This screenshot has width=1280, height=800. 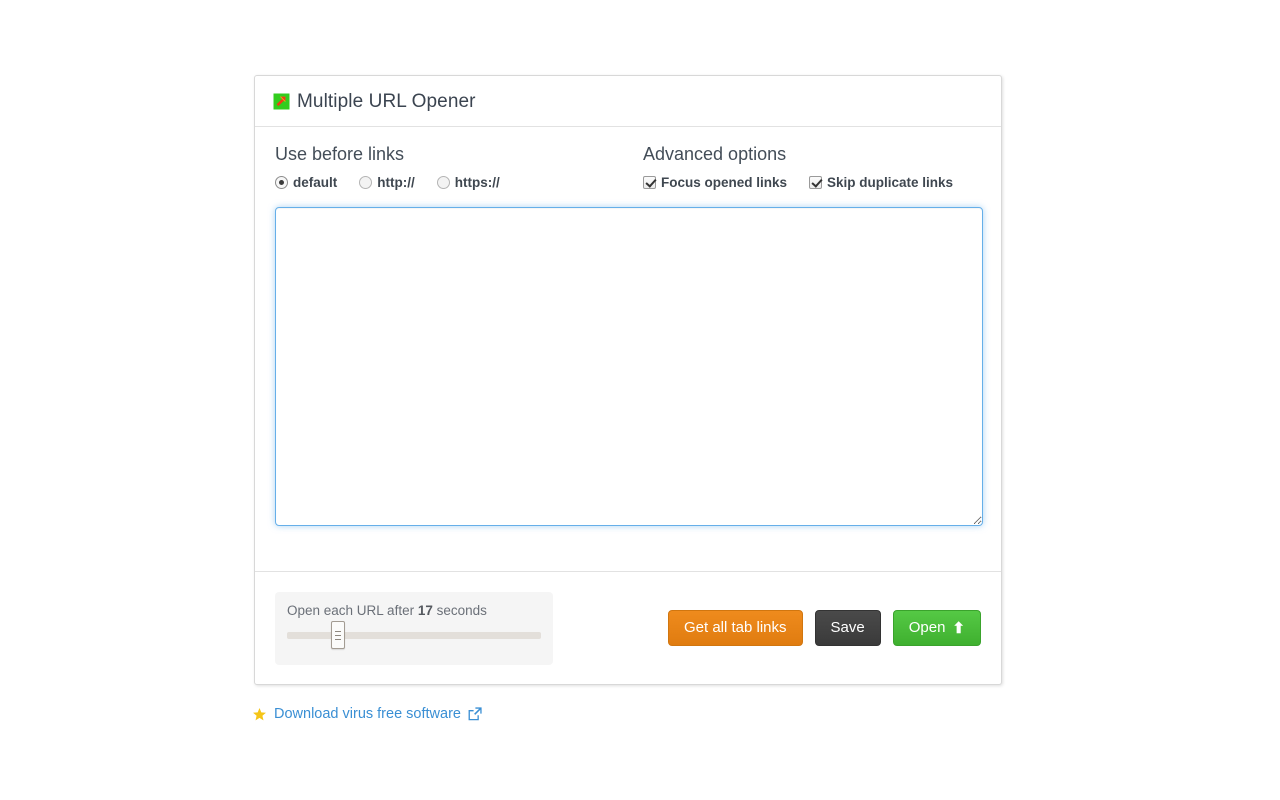 What do you see at coordinates (340, 154) in the screenshot?
I see `use-before-links-heading: Use before links` at bounding box center [340, 154].